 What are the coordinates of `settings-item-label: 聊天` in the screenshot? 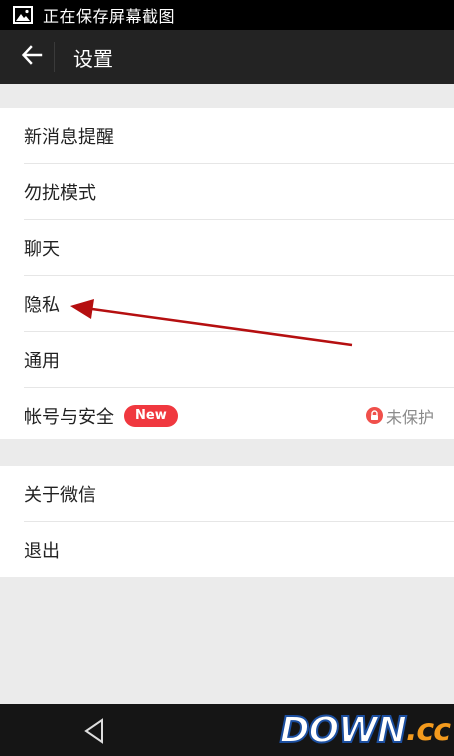 It's located at (42, 249).